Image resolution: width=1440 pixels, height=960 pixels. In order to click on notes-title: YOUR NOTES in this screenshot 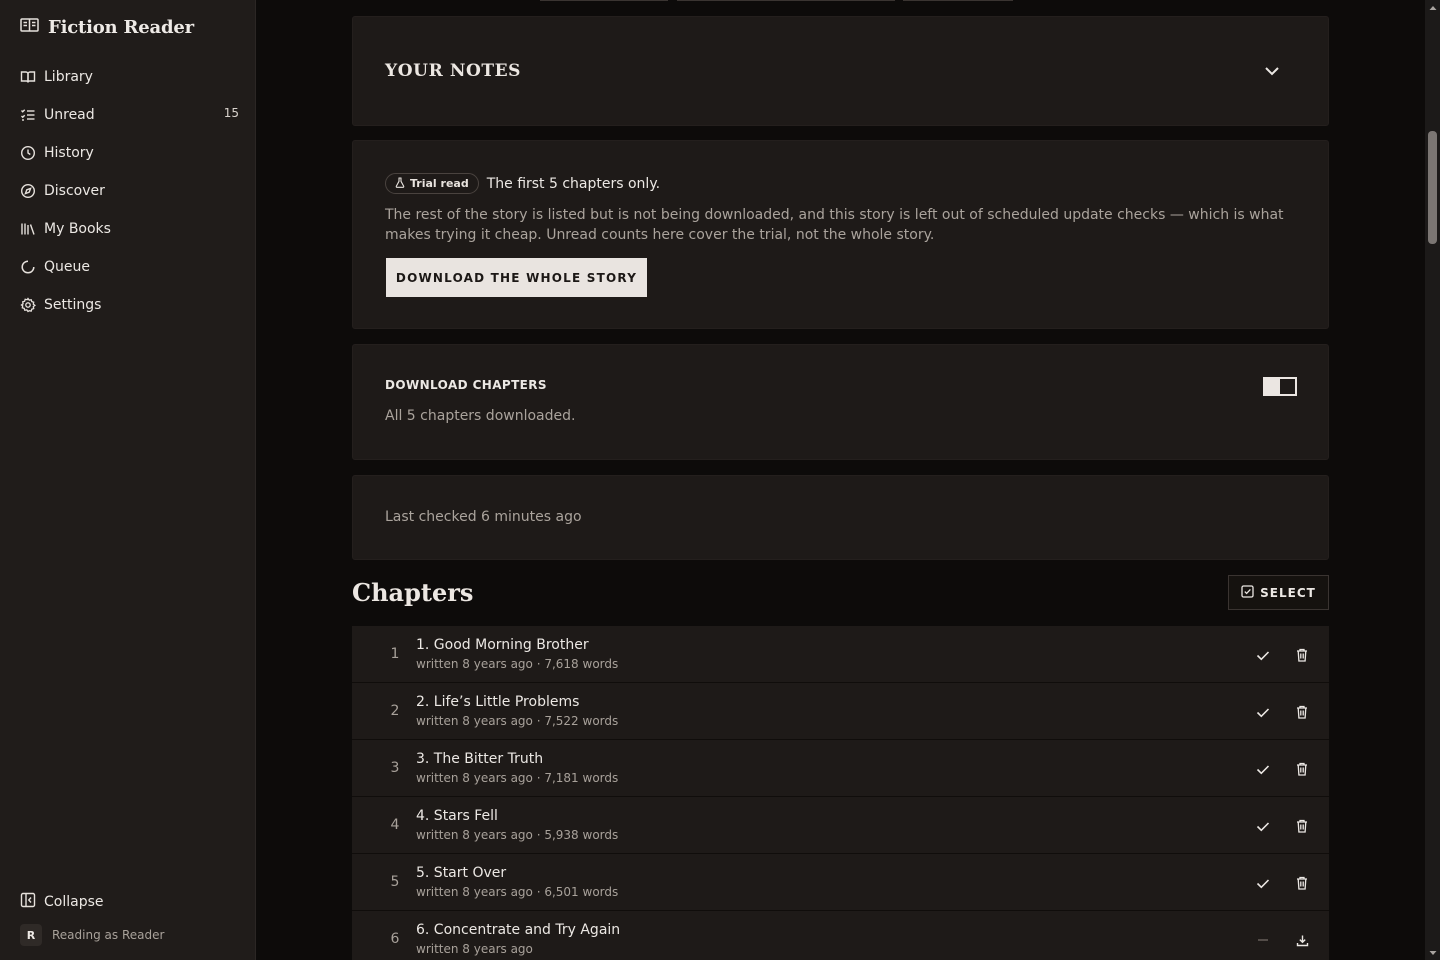, I will do `click(453, 71)`.